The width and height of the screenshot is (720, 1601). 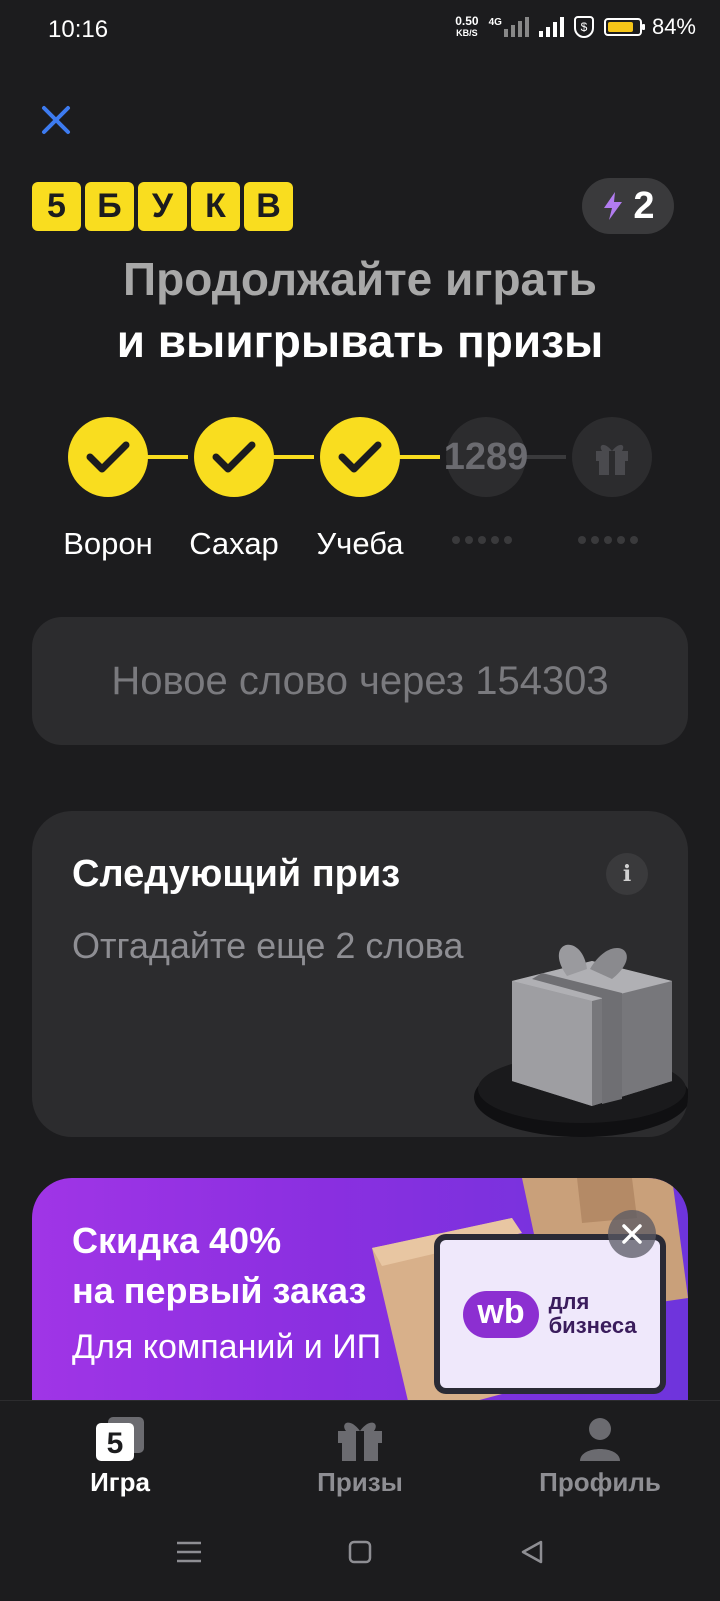 I want to click on recent-apps-button, so click(x=189, y=1554).